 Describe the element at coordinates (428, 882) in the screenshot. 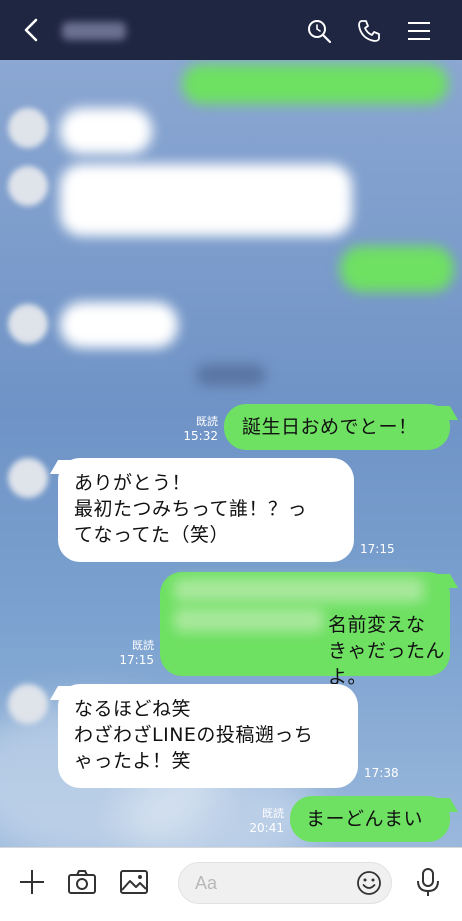

I see `microphone-icon` at that location.